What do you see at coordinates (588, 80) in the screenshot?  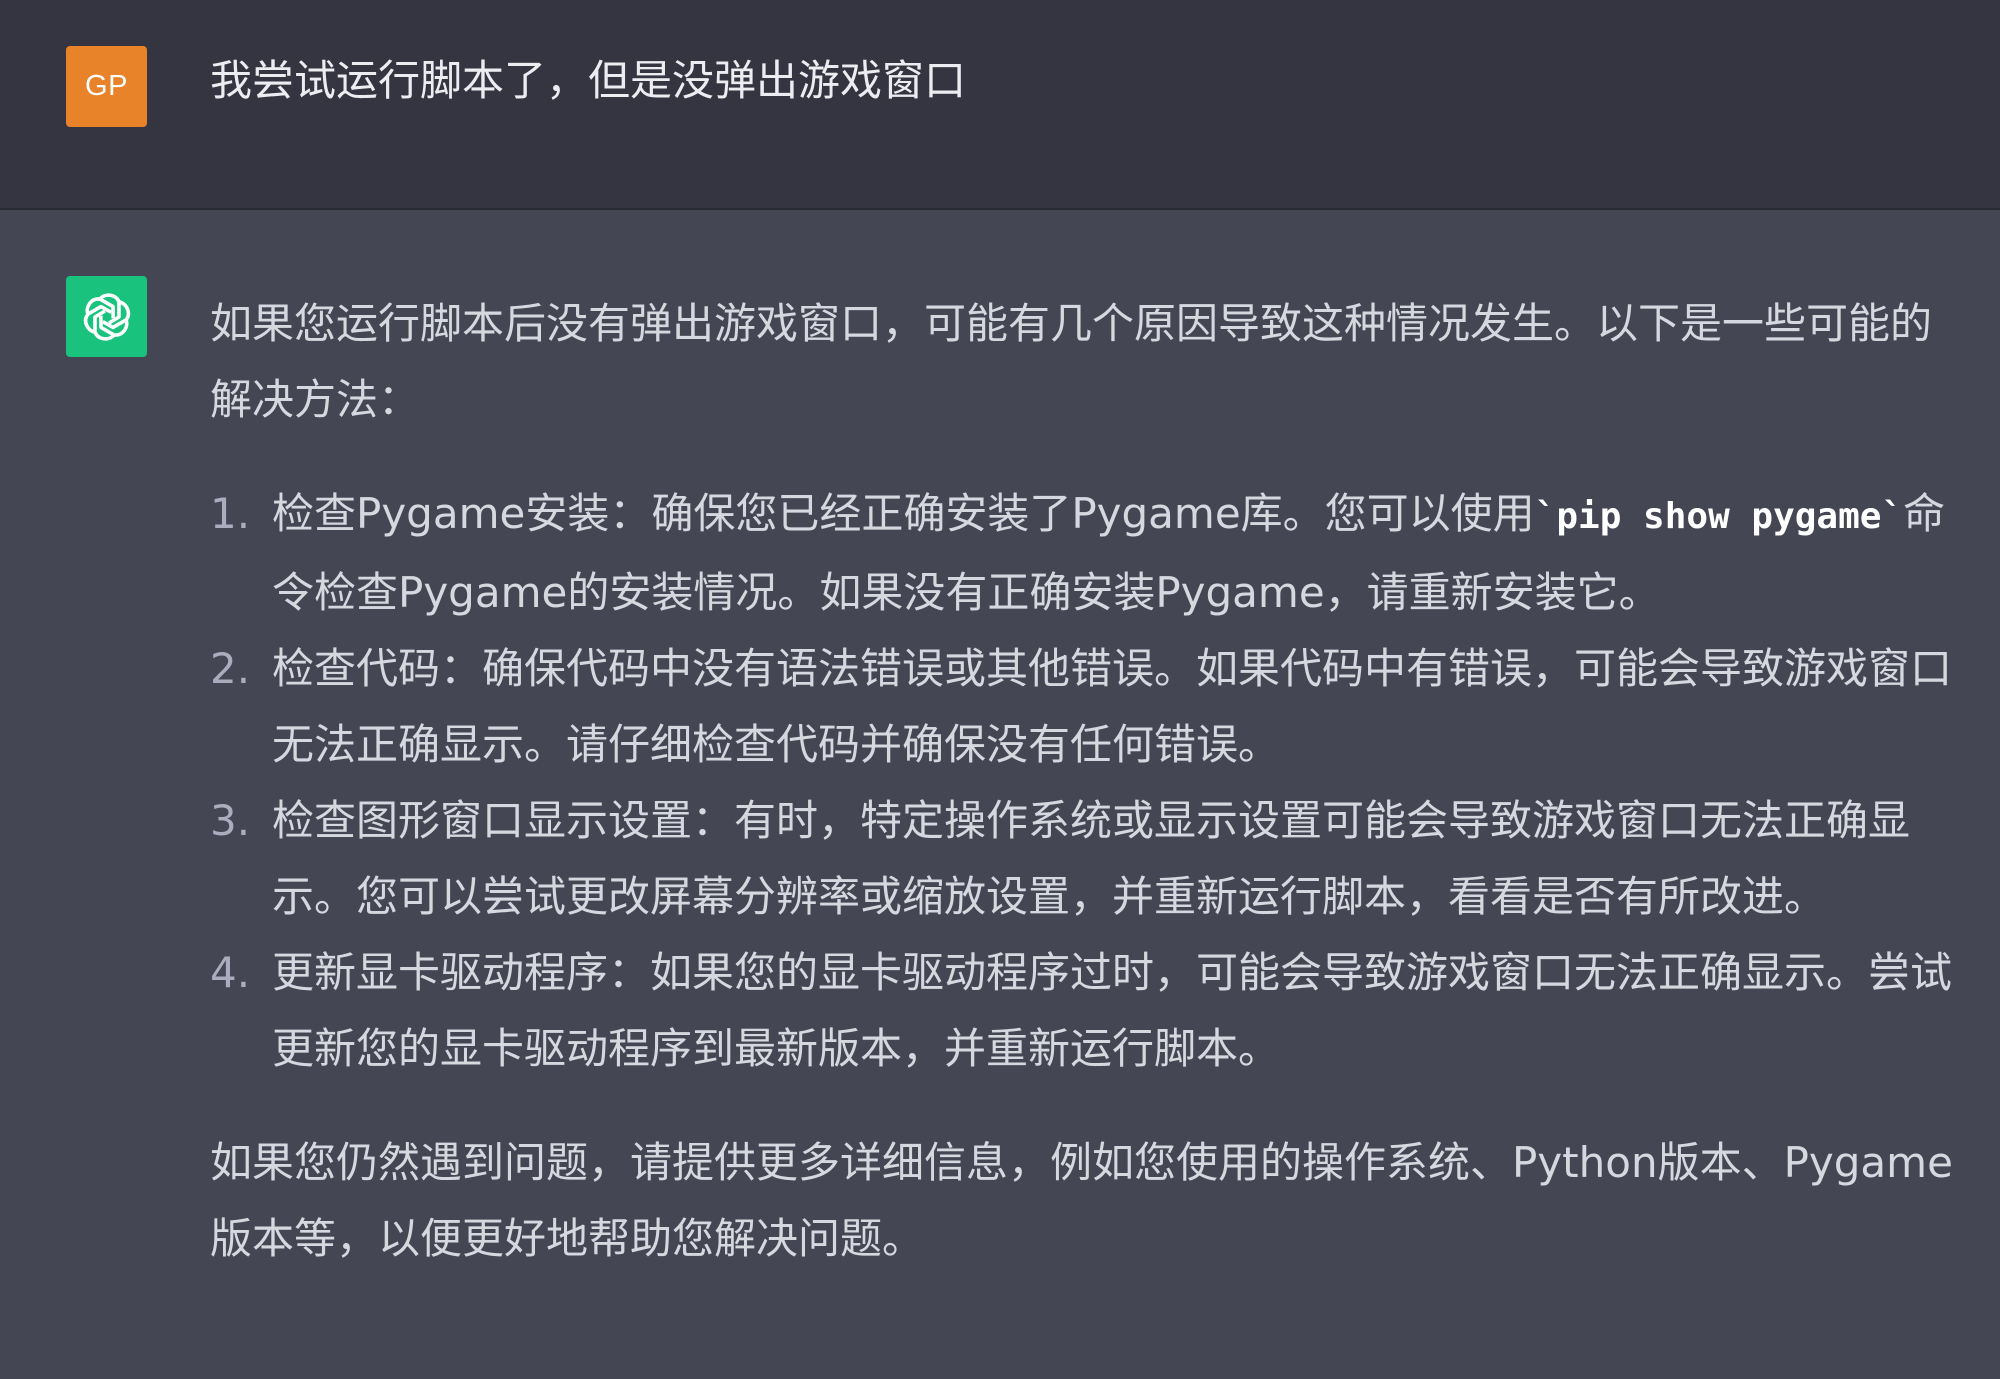 I see `user-message-text: 我尝试运行脚本了，但是没弹出游戏窗口` at bounding box center [588, 80].